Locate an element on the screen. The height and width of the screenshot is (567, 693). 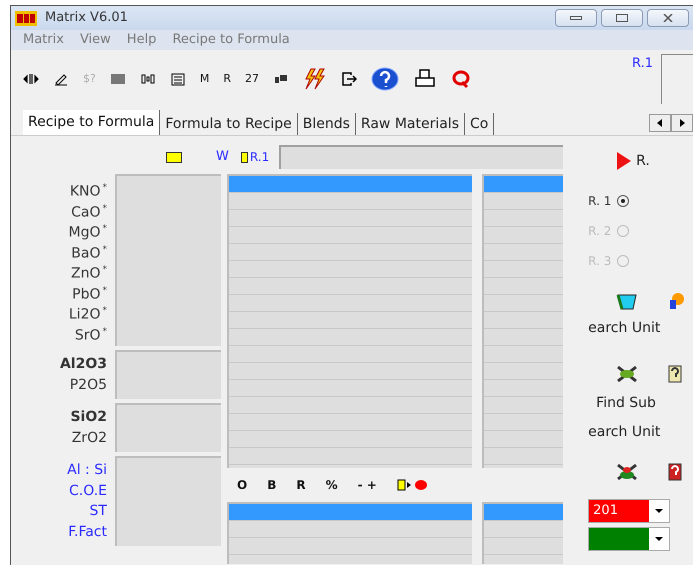
quit-icon is located at coordinates (461, 79).